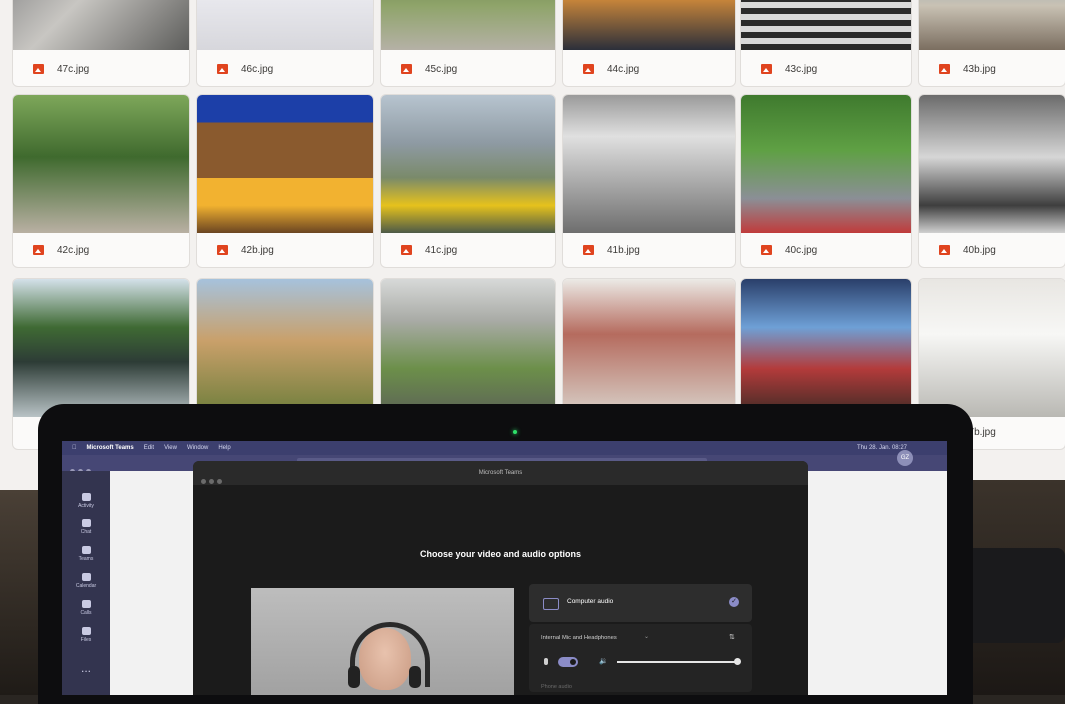 The width and height of the screenshot is (1065, 704). I want to click on file-card: 40c.jpg, so click(826, 181).